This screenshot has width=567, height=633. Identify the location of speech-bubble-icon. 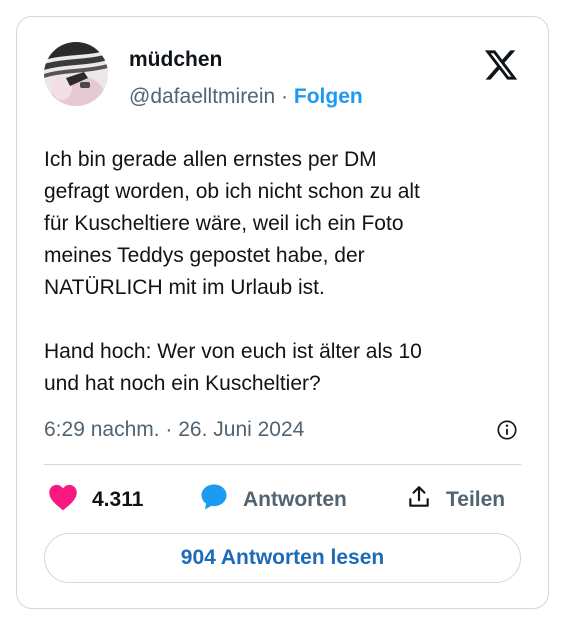
(214, 500).